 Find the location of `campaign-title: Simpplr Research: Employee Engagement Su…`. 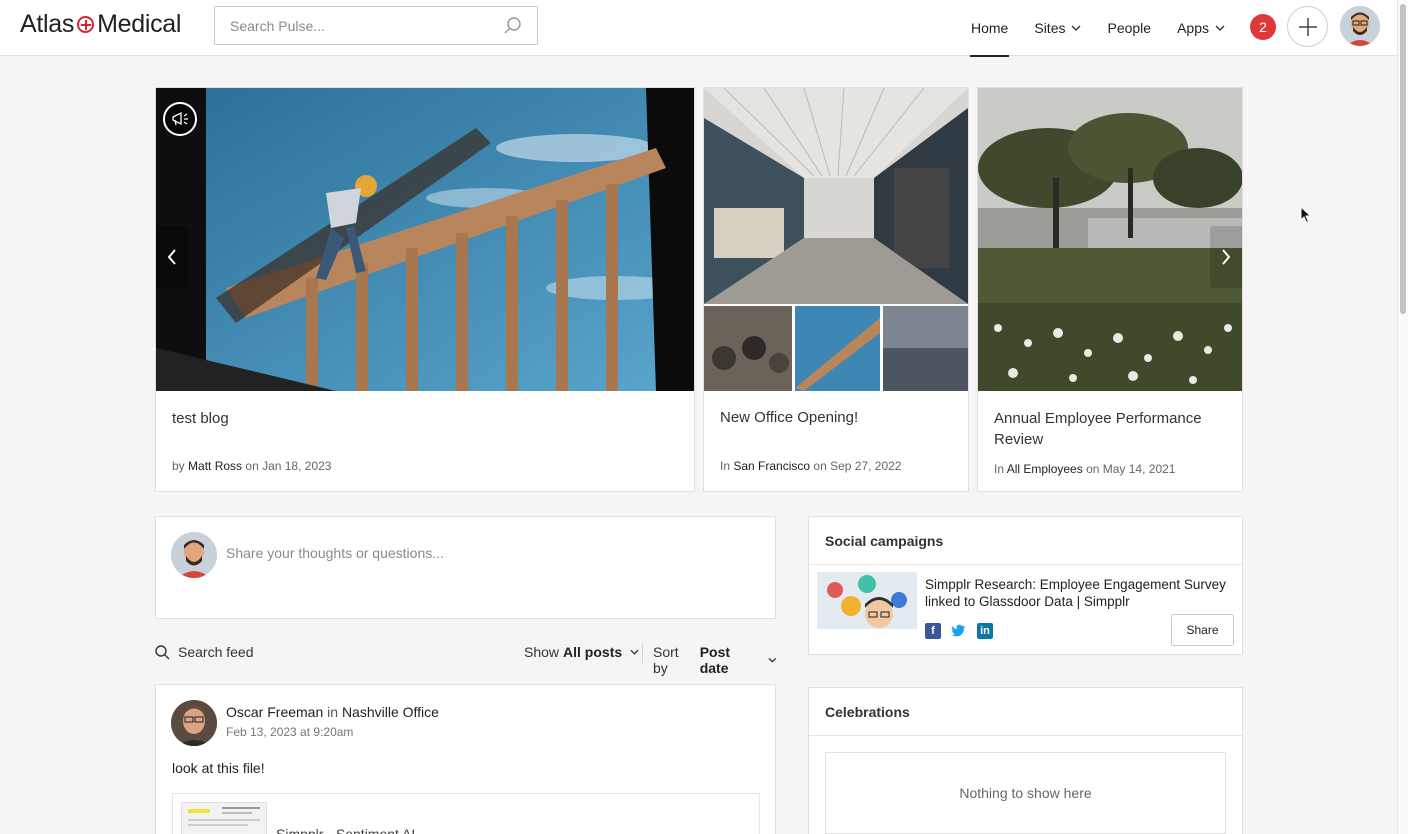

campaign-title: Simpplr Research: Employee Engagement Su… is located at coordinates (1081, 593).